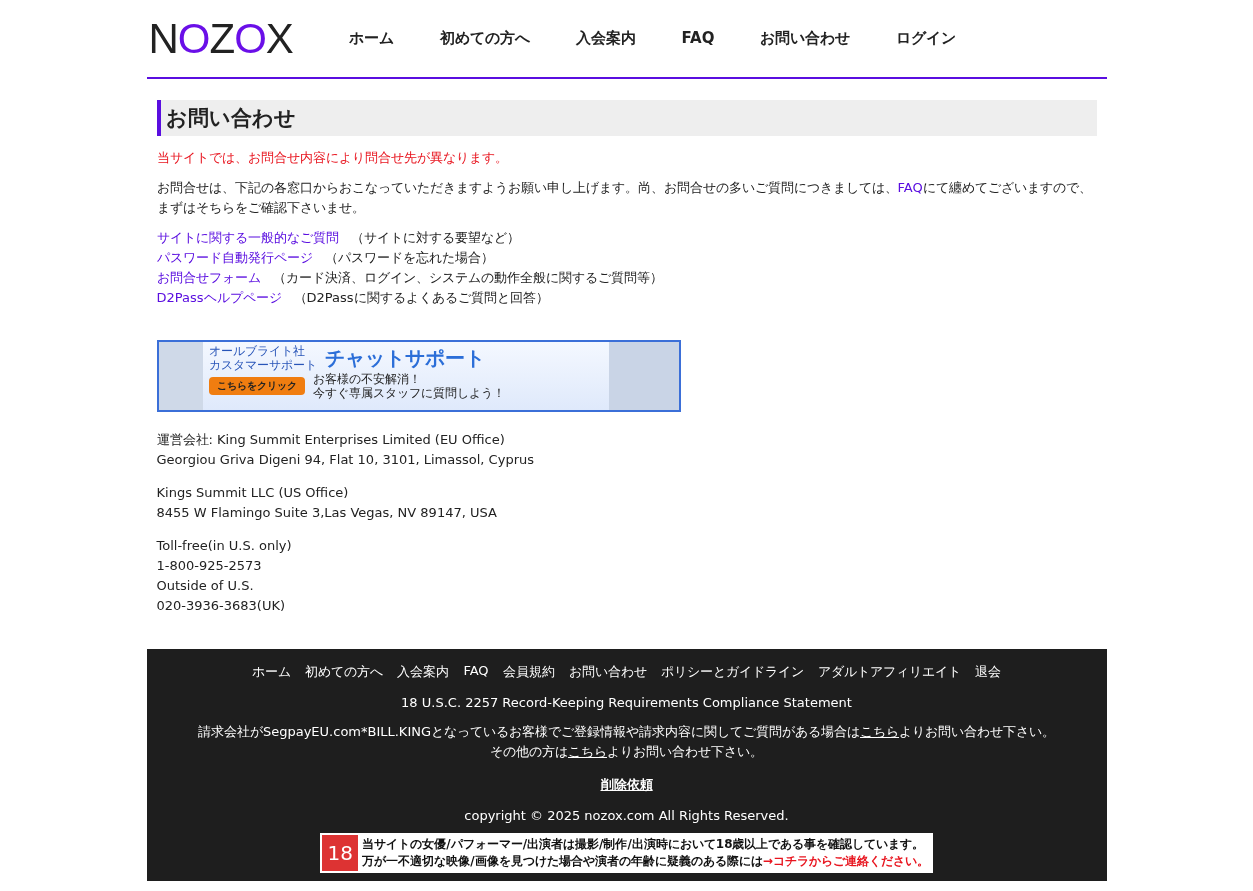 The width and height of the screenshot is (1253, 891). What do you see at coordinates (626, 815) in the screenshot?
I see `copyright-text: copyright © 2025 nozox.com All Rights Reserved.` at bounding box center [626, 815].